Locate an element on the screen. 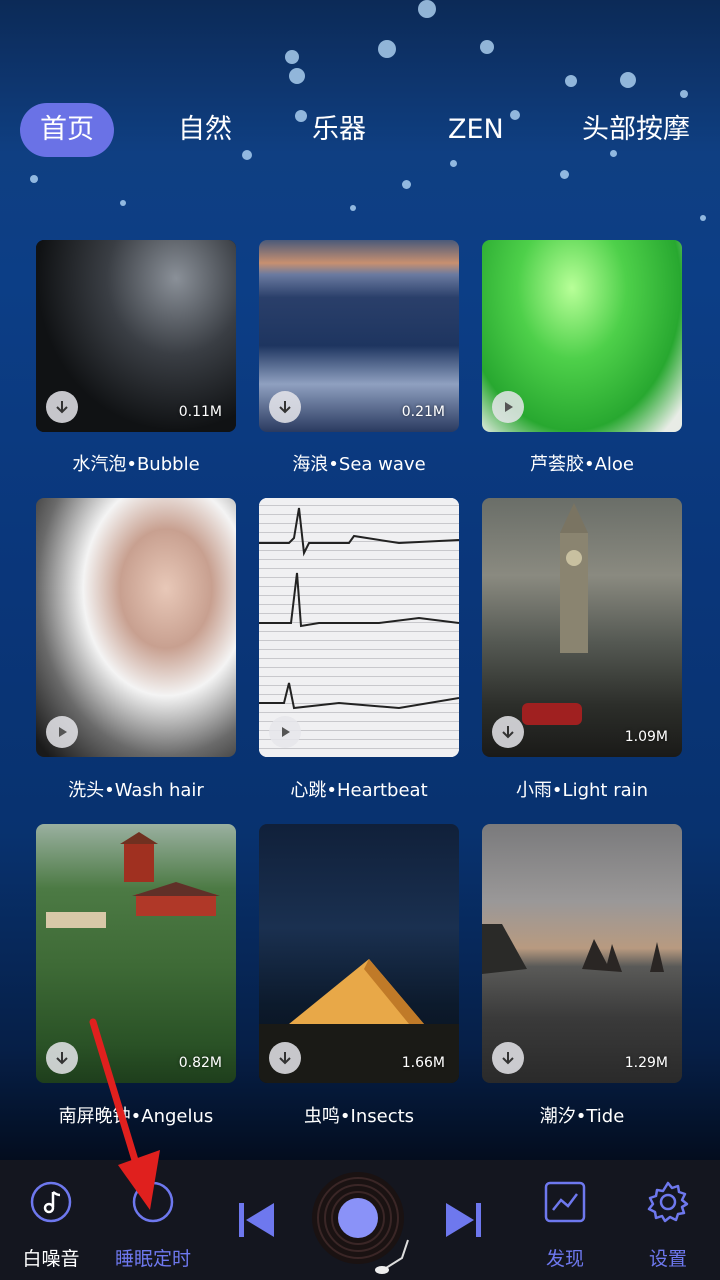  tab-nature: 自然 is located at coordinates (205, 130).